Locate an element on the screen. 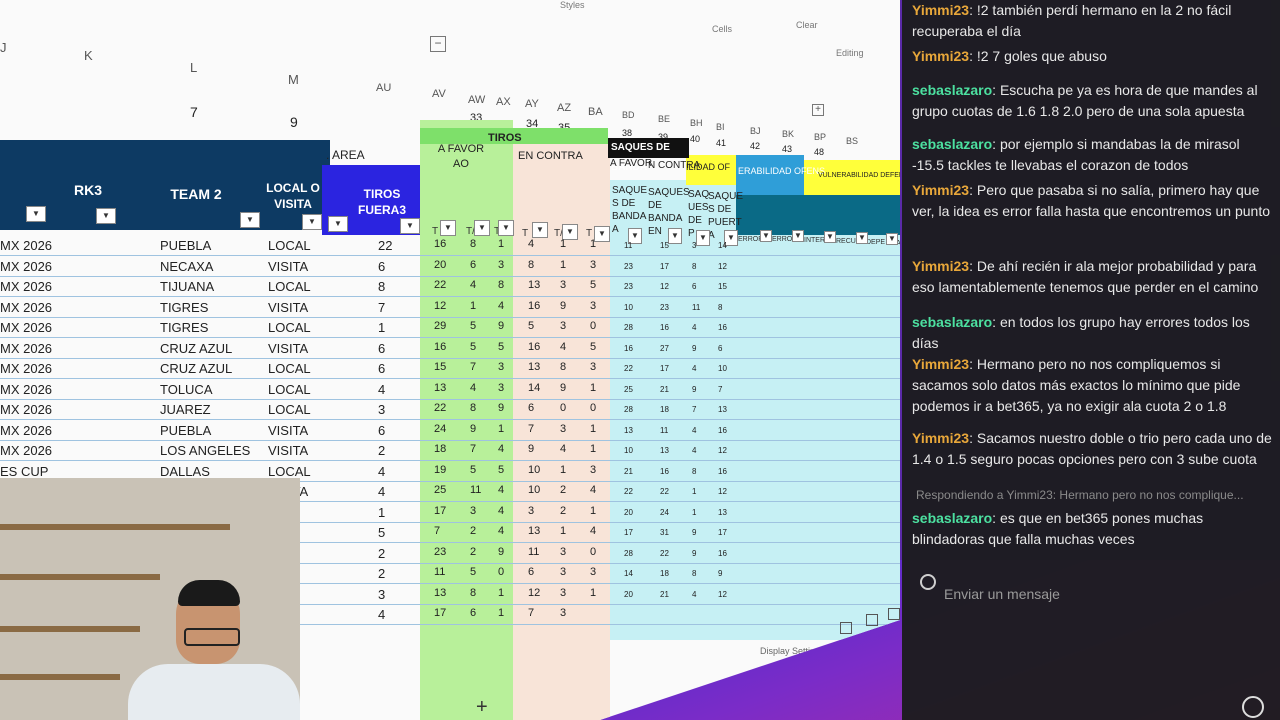  table-cell-i: 8 is located at coordinates (694, 573).